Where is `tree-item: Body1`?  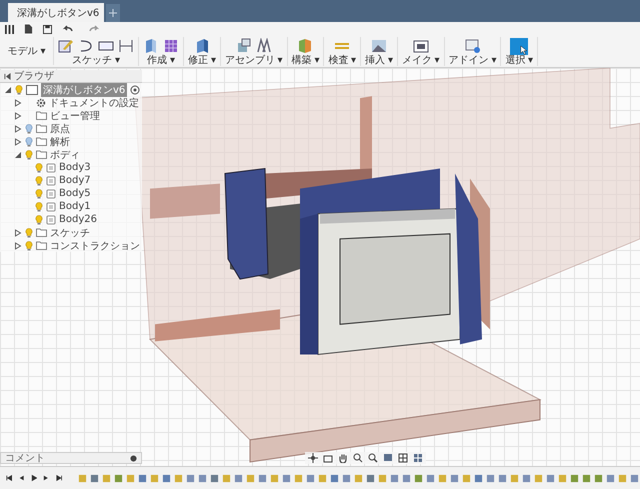
tree-item: Body1 is located at coordinates (75, 206).